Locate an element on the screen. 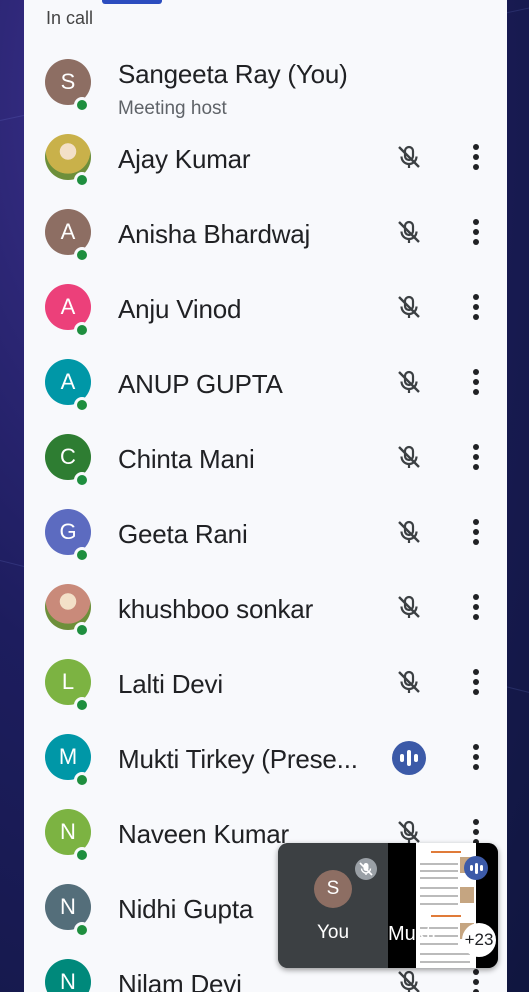 The height and width of the screenshot is (992, 529). participant-name: Nilam Devi is located at coordinates (180, 980).